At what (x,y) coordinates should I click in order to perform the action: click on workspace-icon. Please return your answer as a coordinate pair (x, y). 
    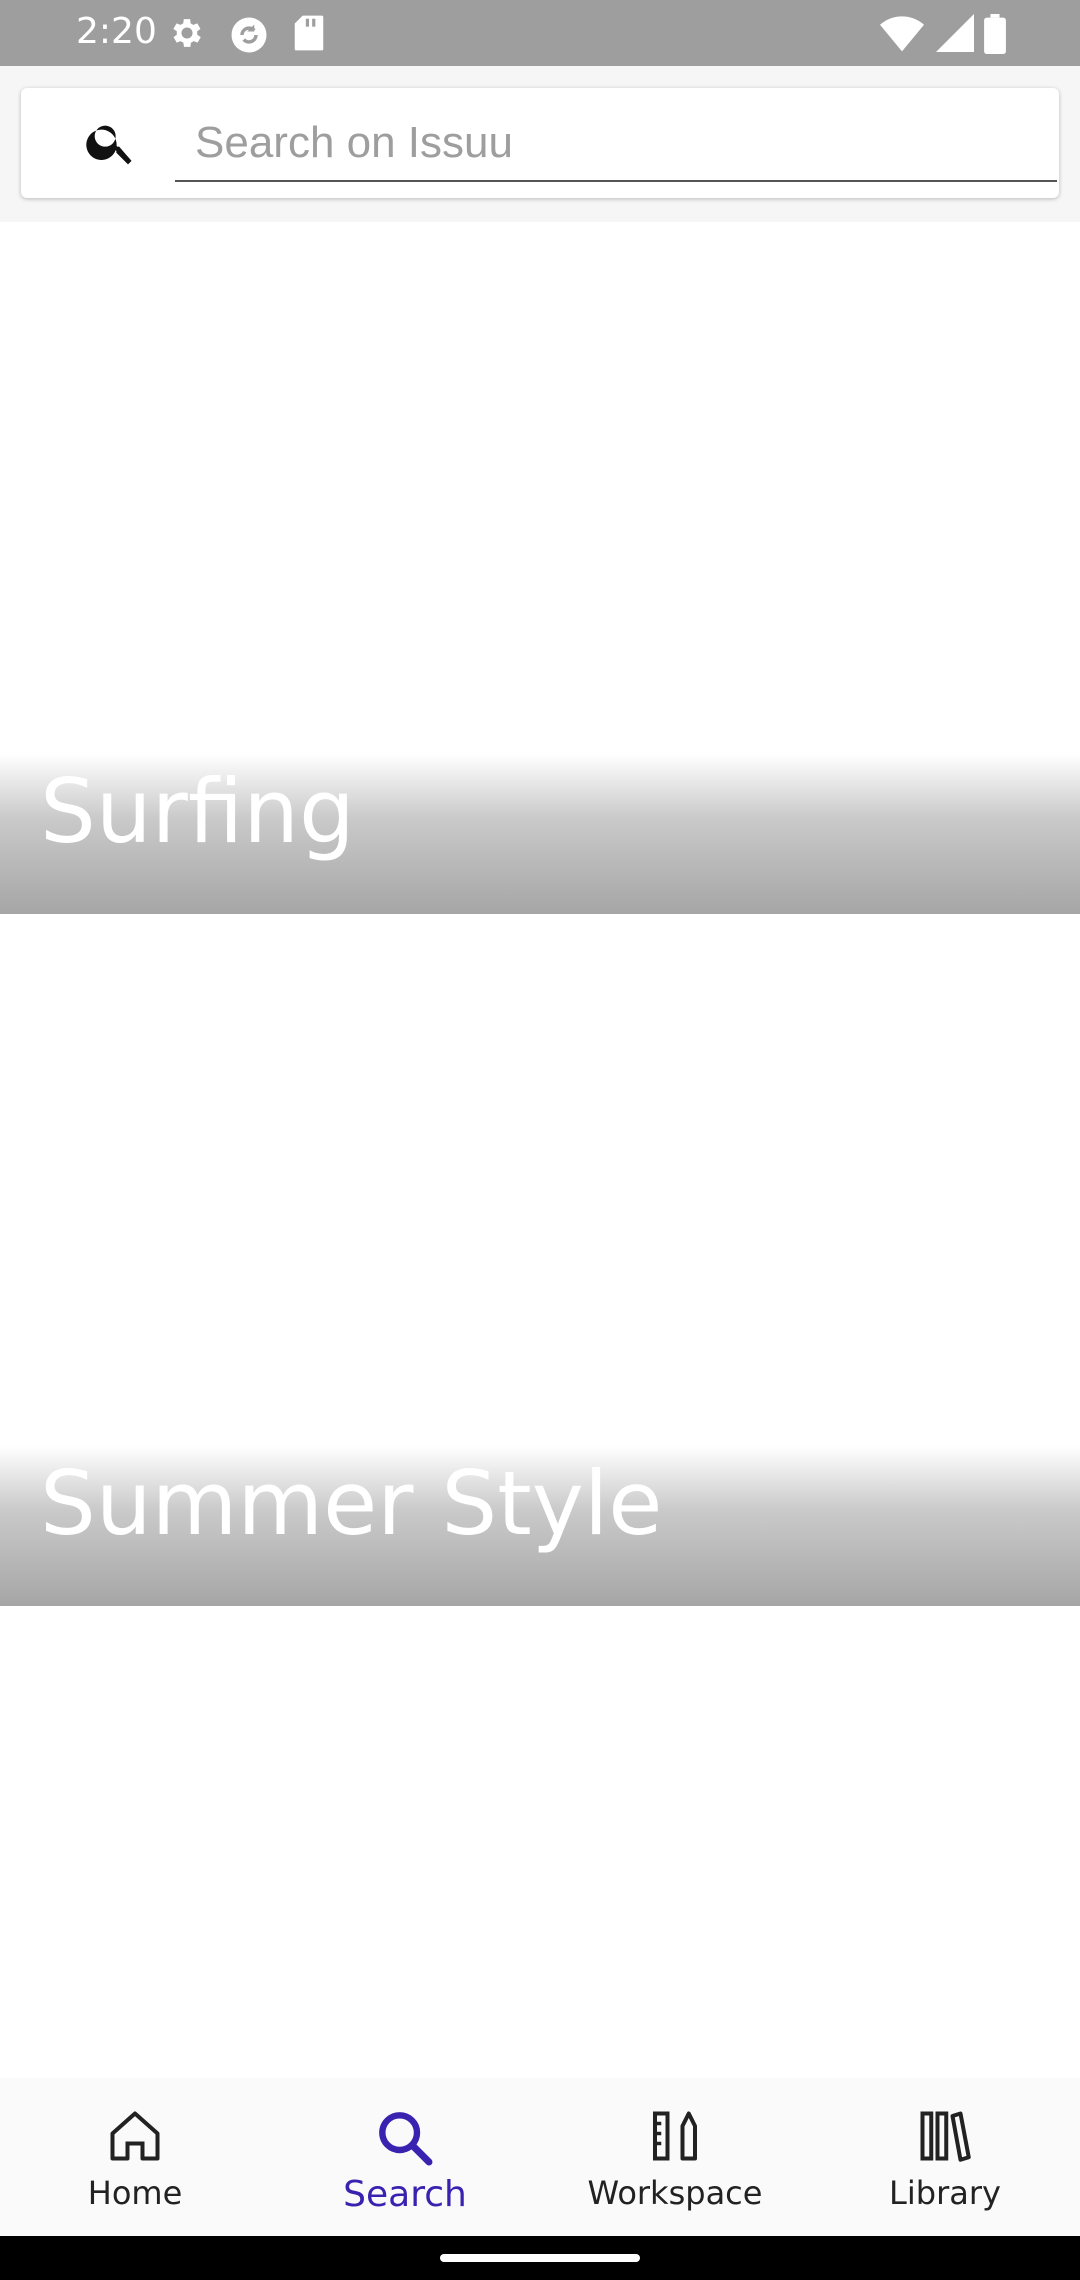
    Looking at the image, I should click on (675, 2138).